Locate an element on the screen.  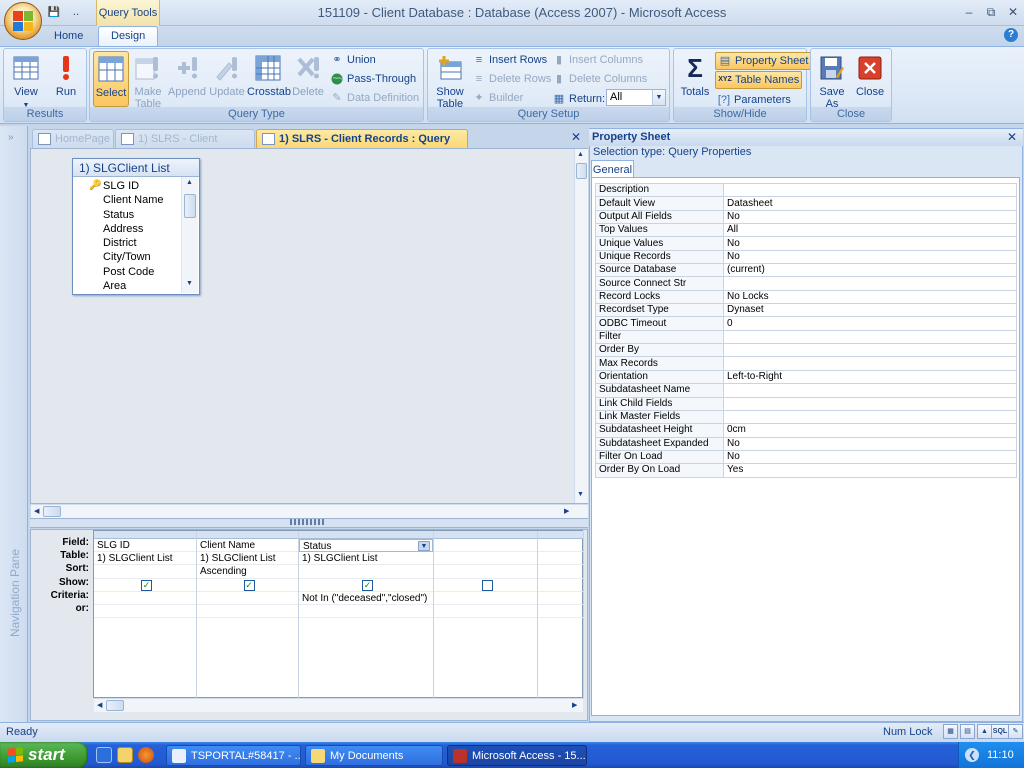
property-value: Datasheet is located at coordinates (870, 203).